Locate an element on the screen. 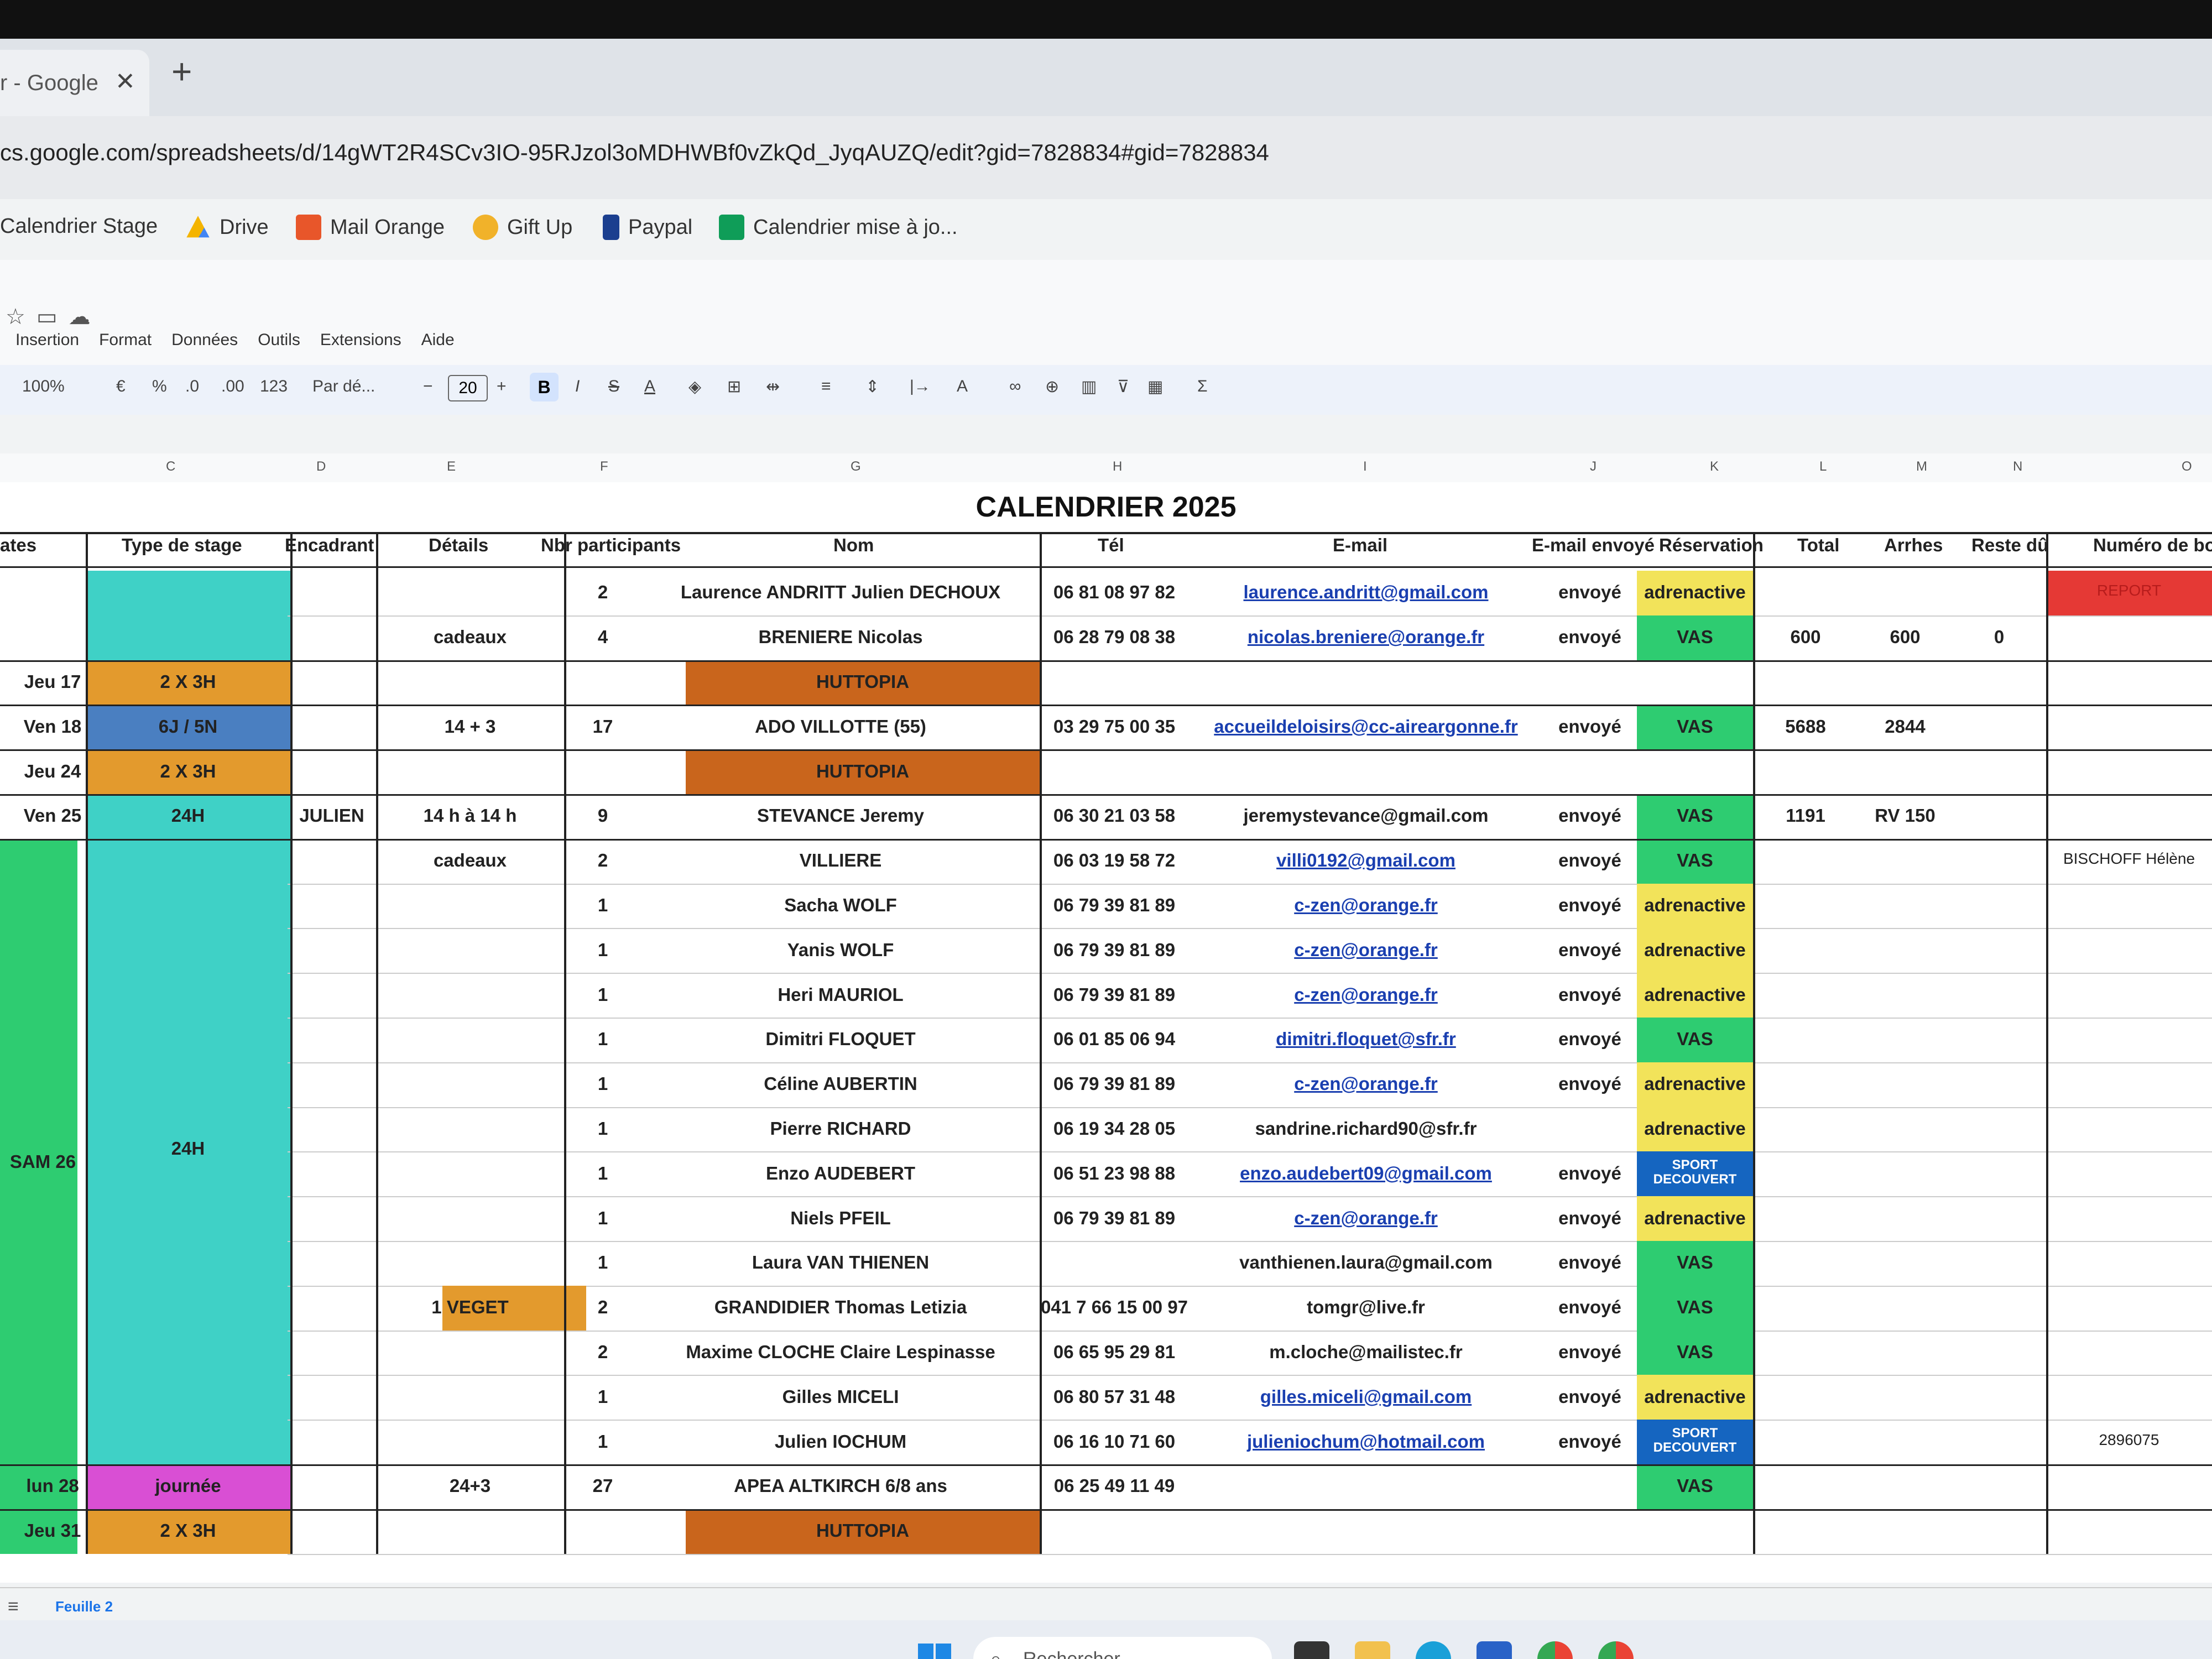 The width and height of the screenshot is (2212, 1659). type-cell: 6J / 5N is located at coordinates (188, 727).